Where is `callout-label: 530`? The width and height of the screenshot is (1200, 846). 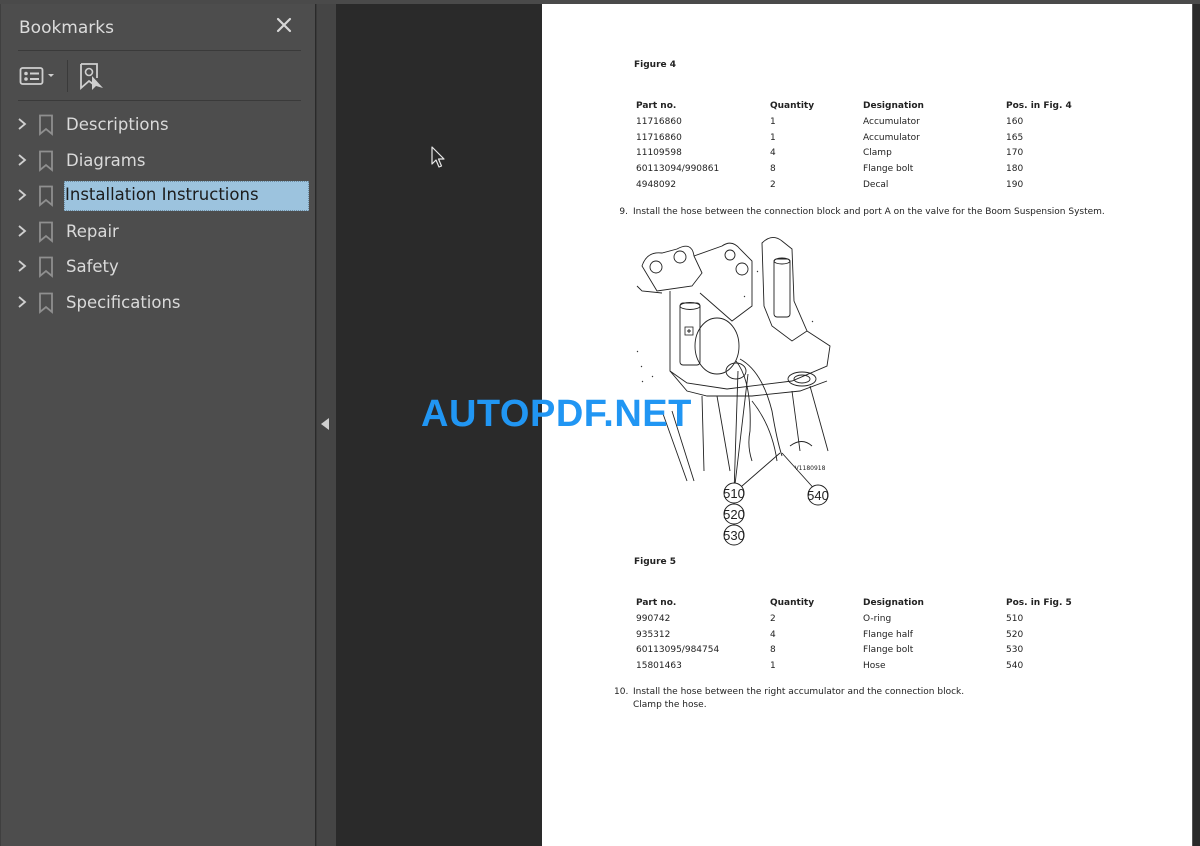 callout-label: 530 is located at coordinates (734, 535).